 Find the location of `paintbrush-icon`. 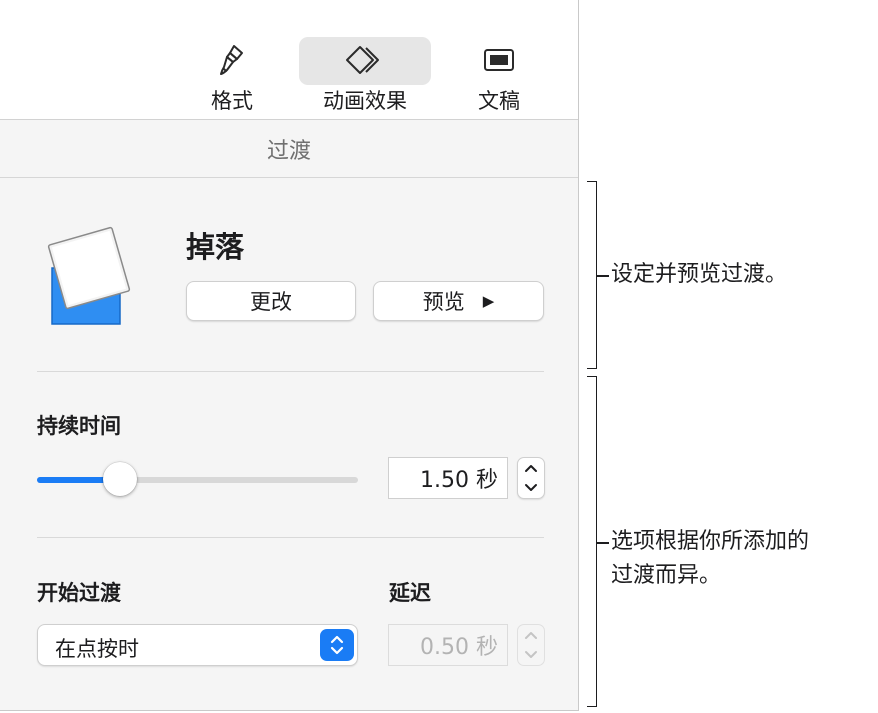

paintbrush-icon is located at coordinates (232, 60).